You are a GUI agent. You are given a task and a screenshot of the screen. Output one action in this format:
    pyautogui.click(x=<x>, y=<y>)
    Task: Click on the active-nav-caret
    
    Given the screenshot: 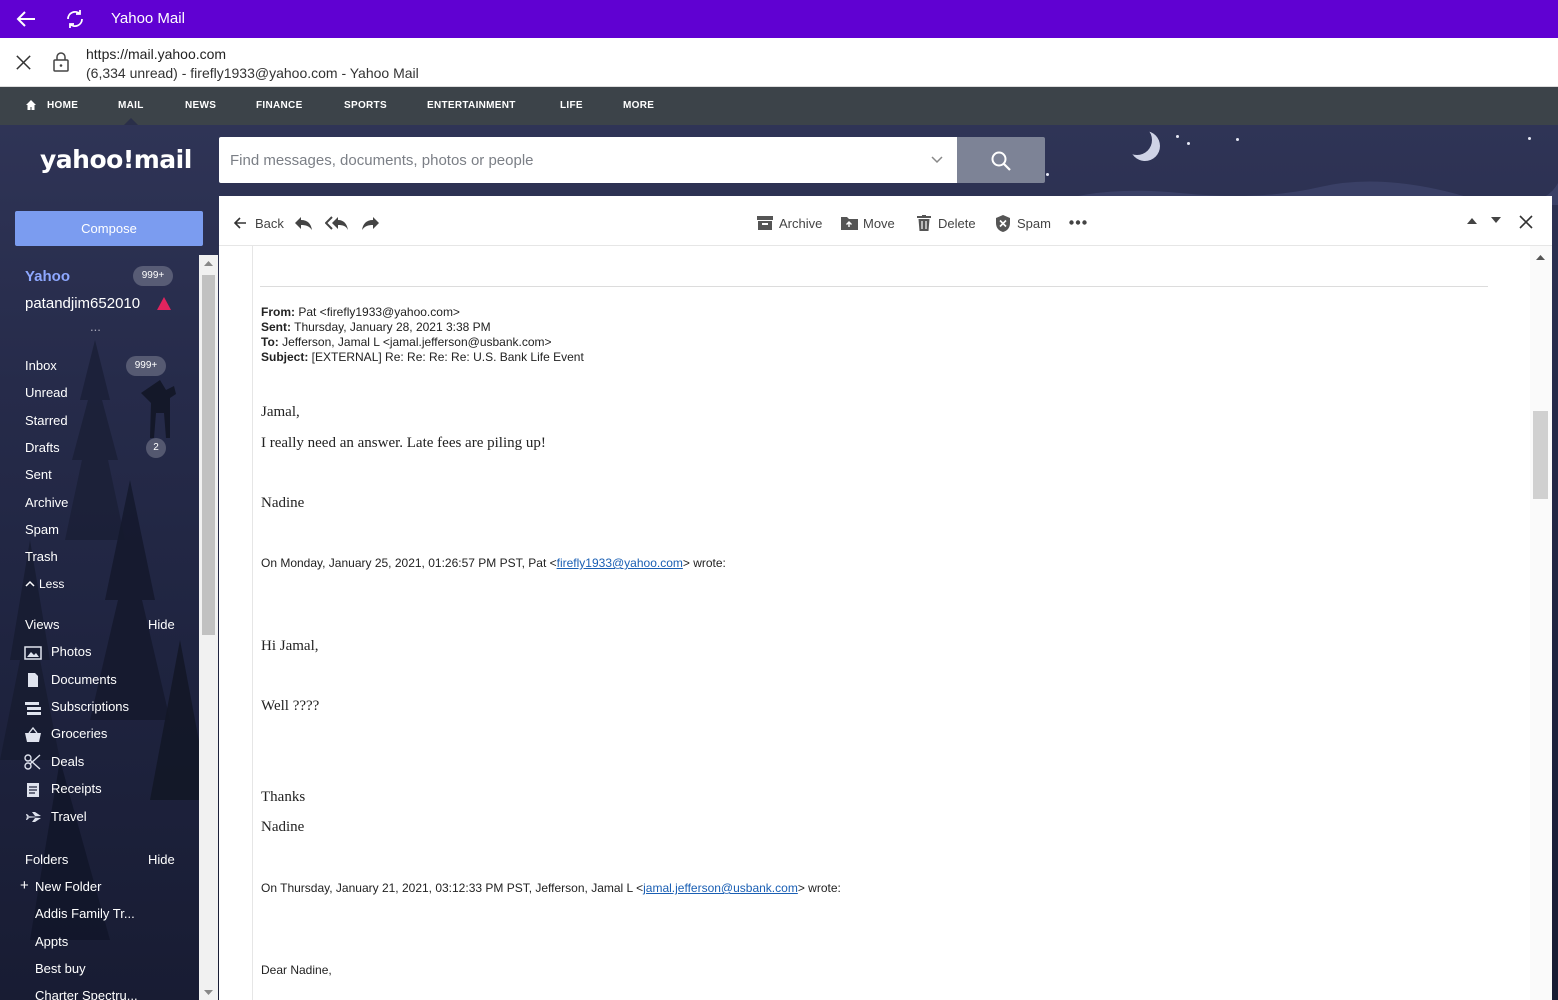 What is the action you would take?
    pyautogui.click(x=131, y=121)
    